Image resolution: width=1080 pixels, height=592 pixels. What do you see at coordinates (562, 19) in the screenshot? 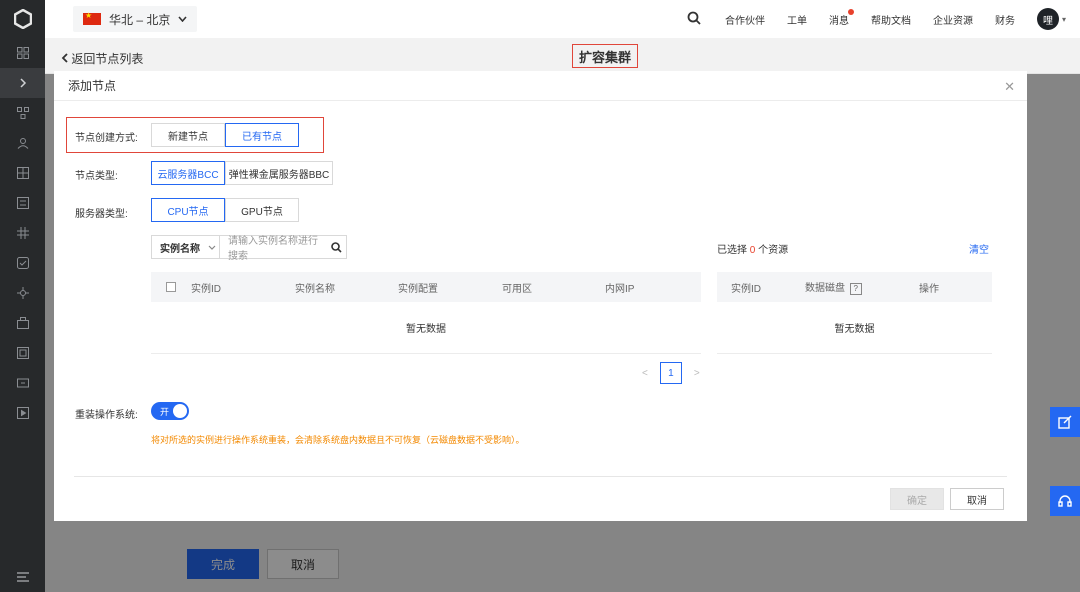
I see `top-header: 华北 – 北京 合作伙伴 工单 消息 帮助文档 企业资源 财务 哩 ▾` at bounding box center [562, 19].